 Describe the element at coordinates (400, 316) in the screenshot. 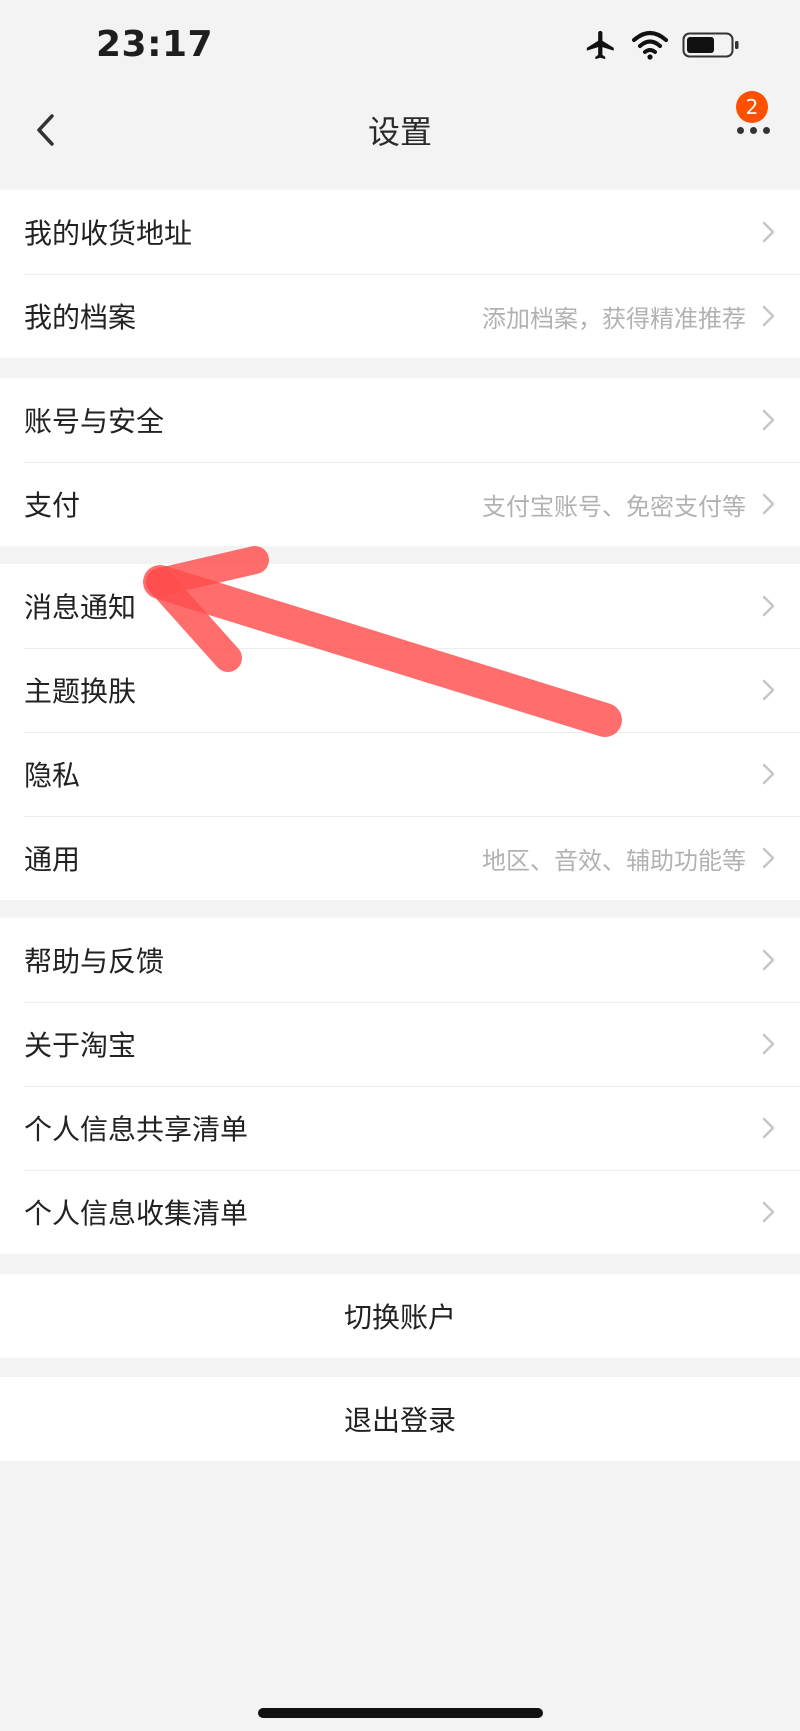

I see `settings-row-profile: 我的档案 添加档案，获得精准推荐` at that location.